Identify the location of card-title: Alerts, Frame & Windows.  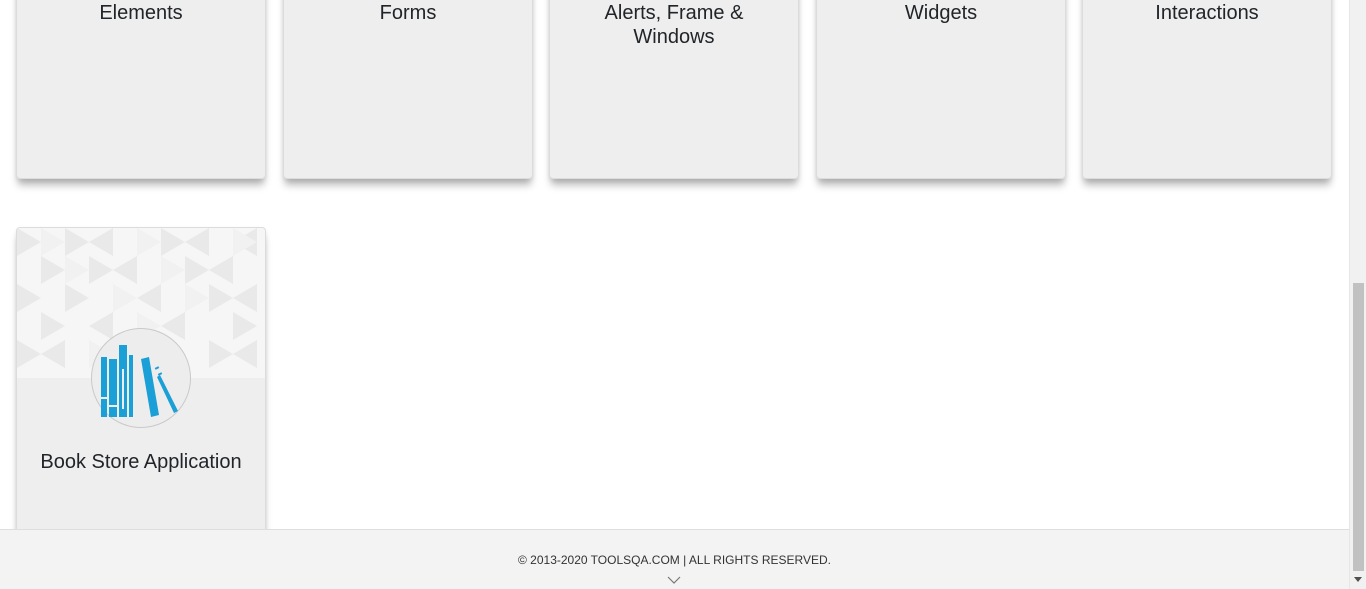
(674, 25).